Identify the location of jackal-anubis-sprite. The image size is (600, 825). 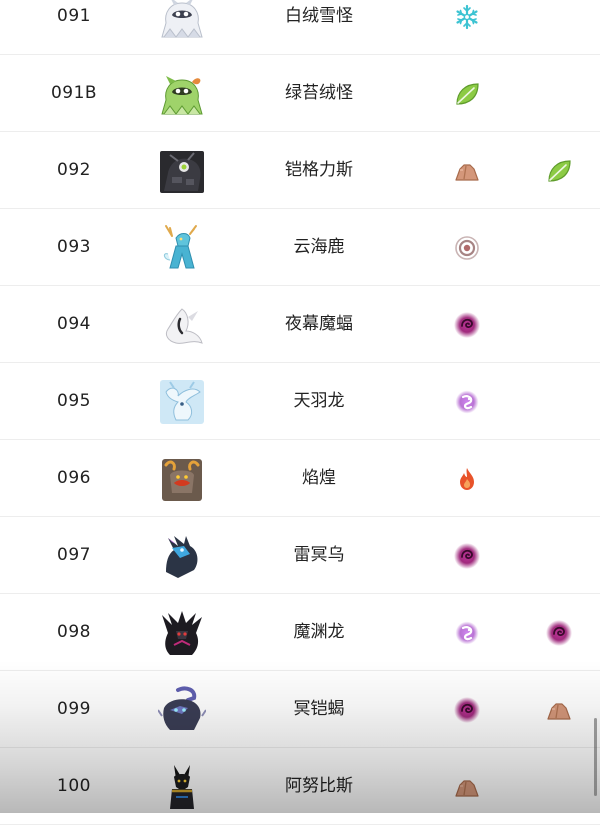
(182, 787).